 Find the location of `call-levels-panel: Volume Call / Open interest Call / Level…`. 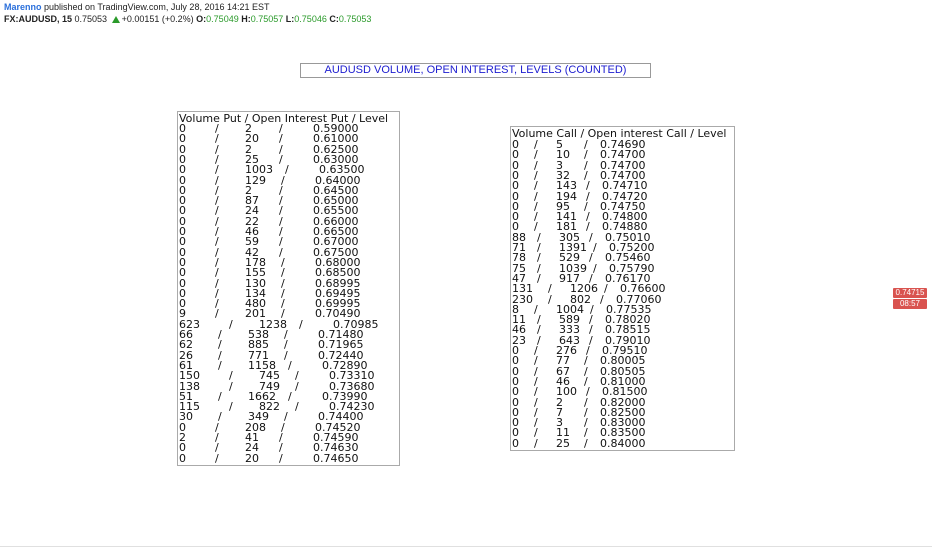

call-levels-panel: Volume Call / Open interest Call / Level… is located at coordinates (622, 288).